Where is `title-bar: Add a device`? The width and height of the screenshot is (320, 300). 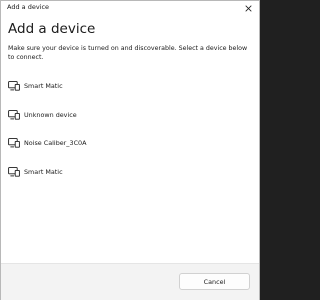
title-bar: Add a device is located at coordinates (130, 8).